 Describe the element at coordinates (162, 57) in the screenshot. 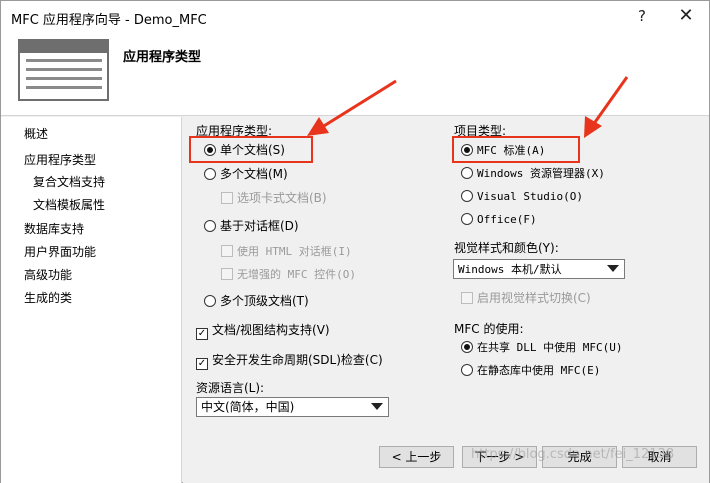

I see `page-title: 应用程序类型` at that location.